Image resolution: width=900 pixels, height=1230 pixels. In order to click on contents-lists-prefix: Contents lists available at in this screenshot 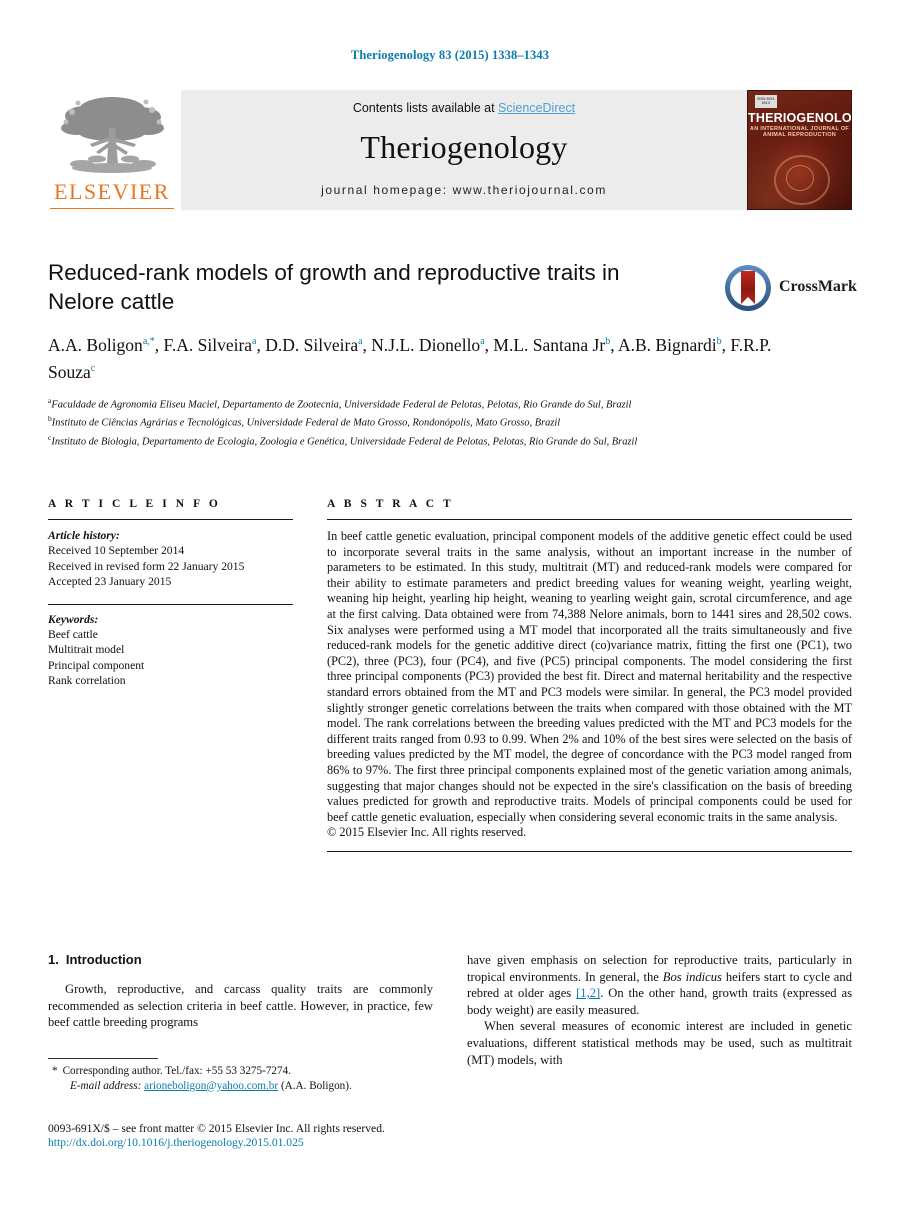, I will do `click(425, 108)`.